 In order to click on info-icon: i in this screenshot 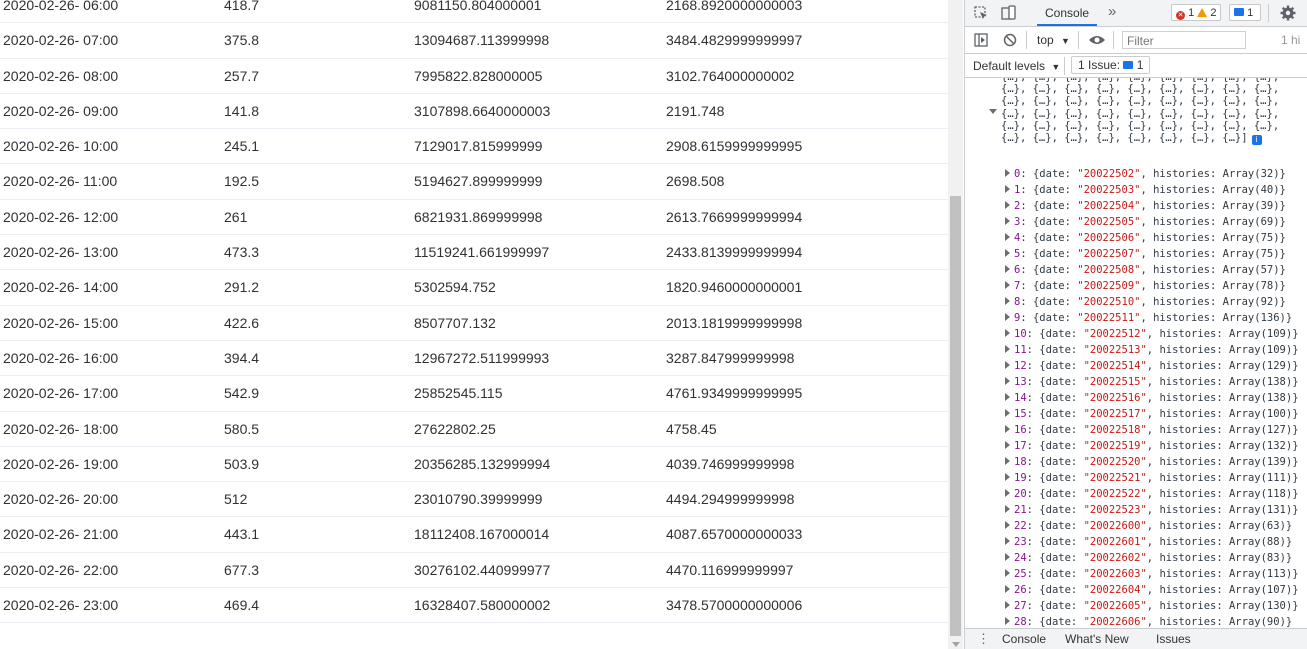, I will do `click(1256, 140)`.